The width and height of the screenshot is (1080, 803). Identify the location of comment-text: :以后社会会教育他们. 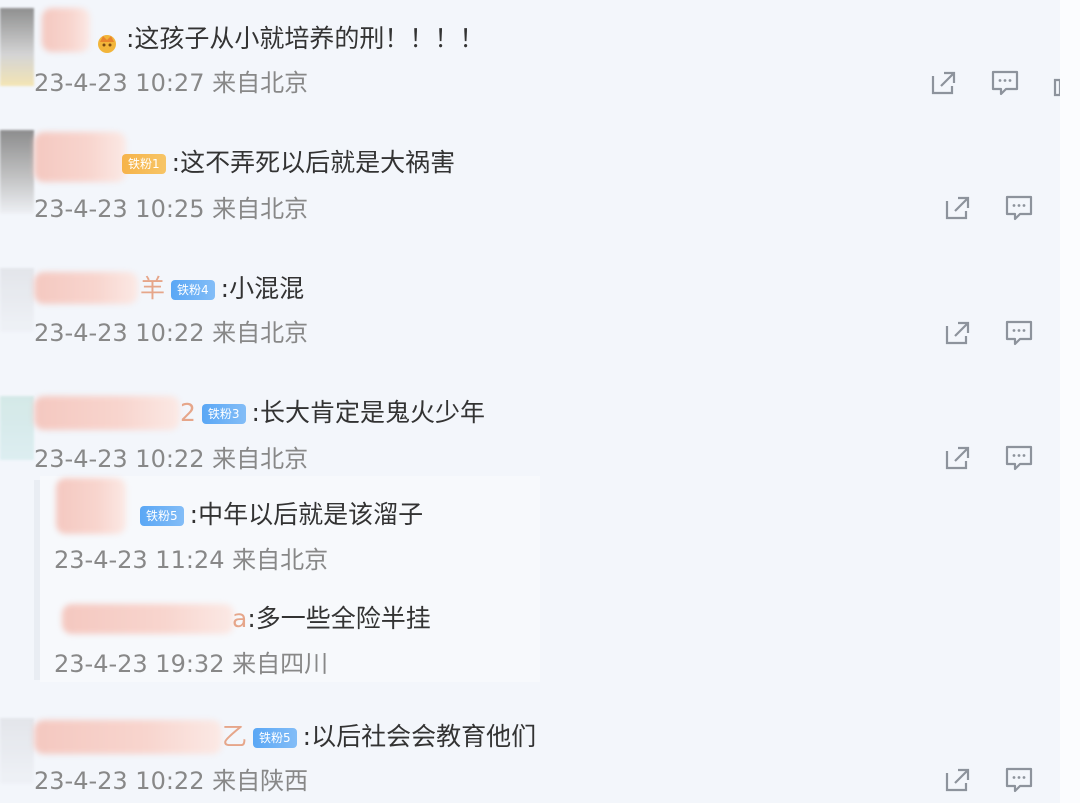
(419, 736).